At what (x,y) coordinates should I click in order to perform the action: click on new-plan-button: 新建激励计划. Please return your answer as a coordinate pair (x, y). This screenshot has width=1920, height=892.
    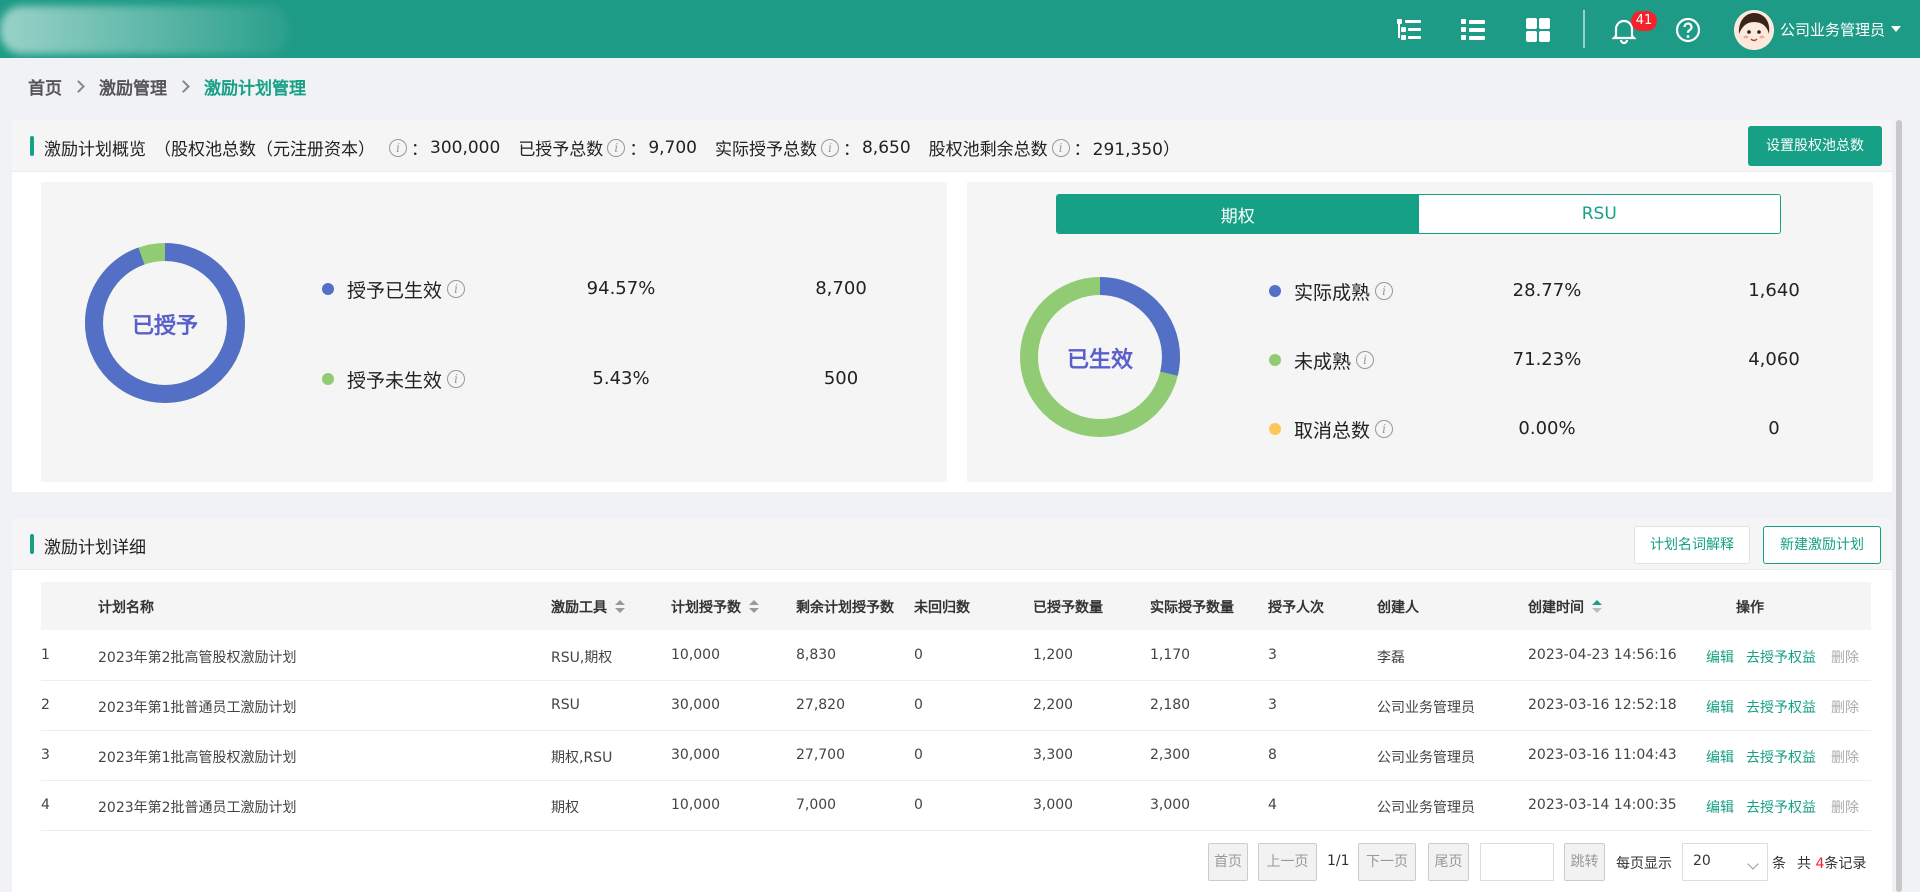
    Looking at the image, I should click on (1822, 545).